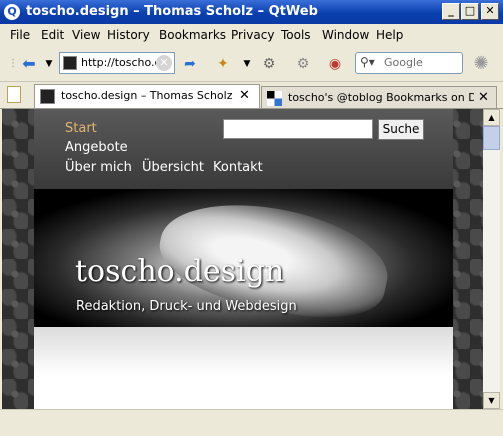 The height and width of the screenshot is (436, 503). Describe the element at coordinates (179, 271) in the screenshot. I see `site-title: toscho.design` at that location.